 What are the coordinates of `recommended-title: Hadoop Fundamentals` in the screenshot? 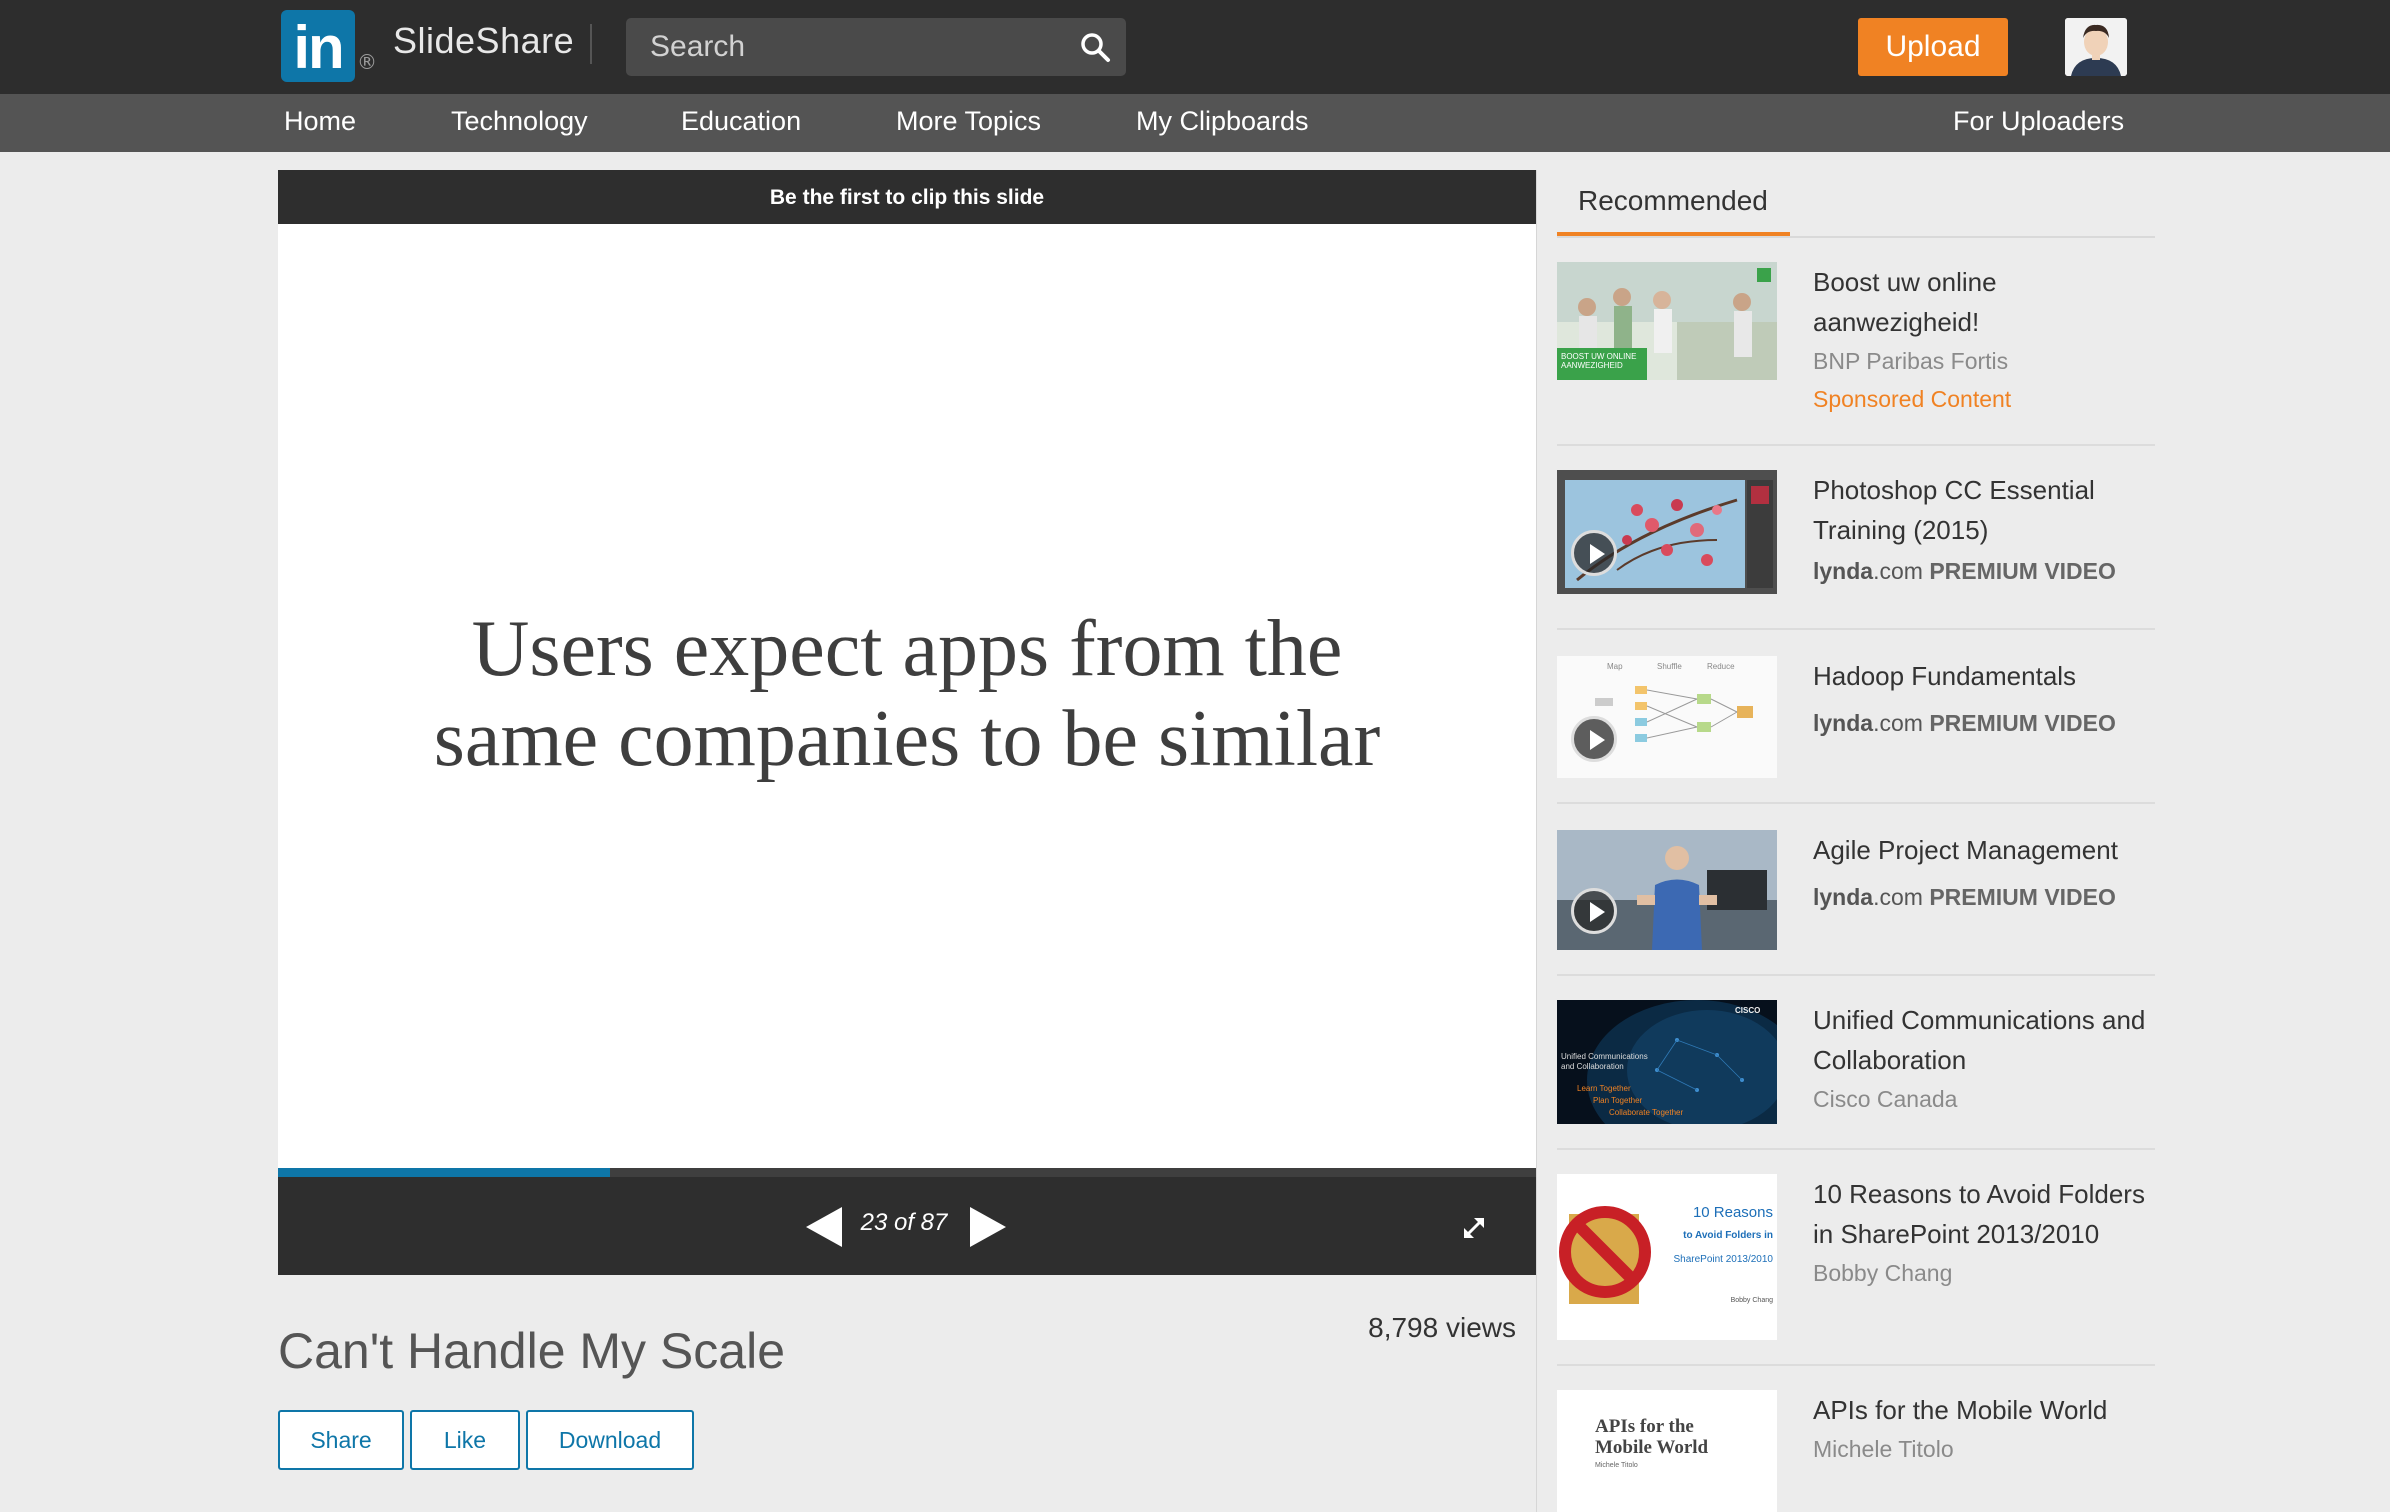 It's located at (1988, 676).